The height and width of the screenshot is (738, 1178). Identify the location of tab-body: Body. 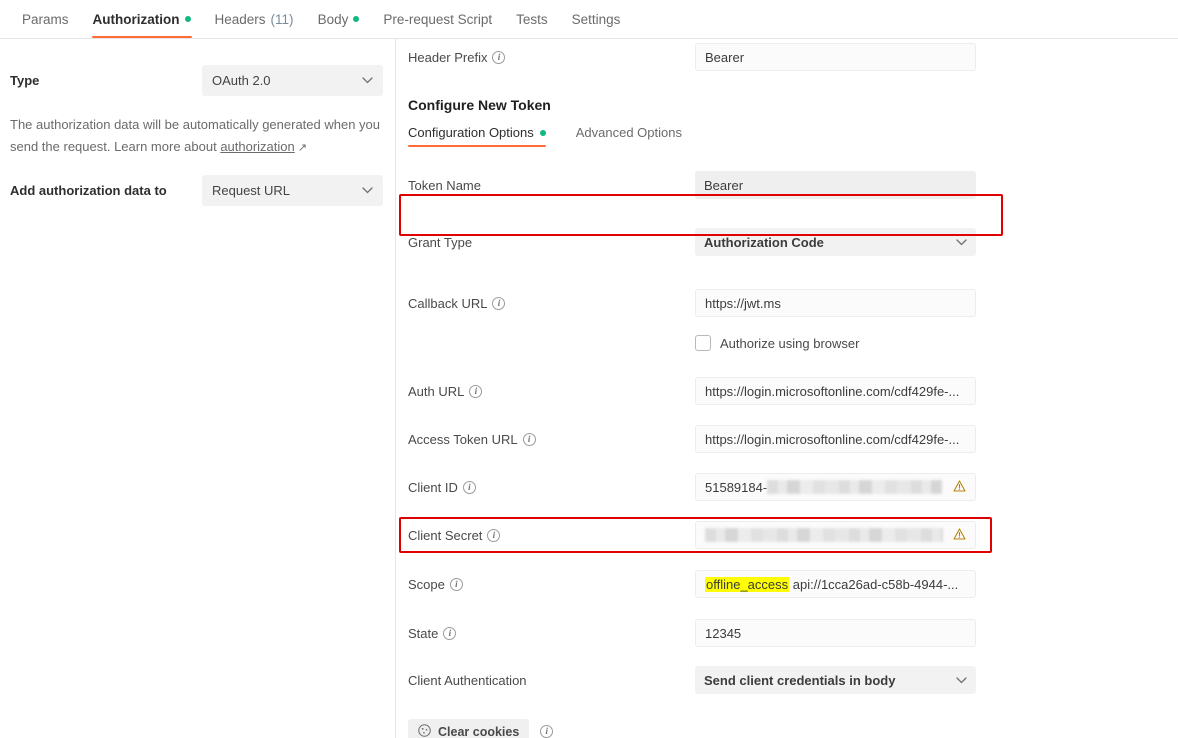
(339, 19).